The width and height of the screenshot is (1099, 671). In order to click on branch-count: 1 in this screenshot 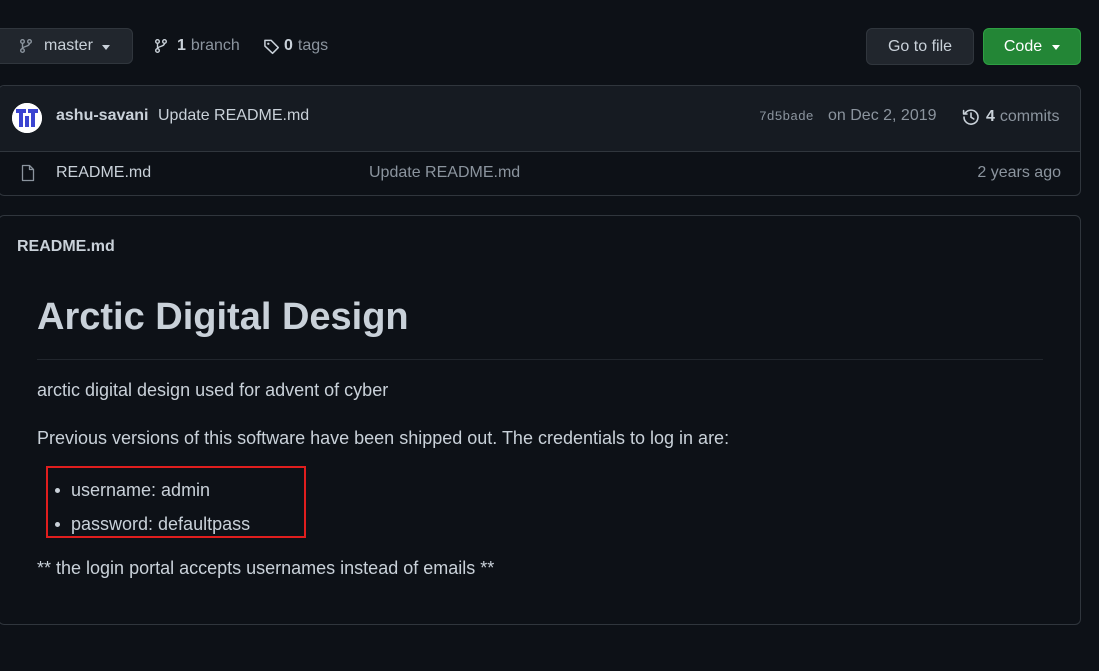, I will do `click(181, 45)`.